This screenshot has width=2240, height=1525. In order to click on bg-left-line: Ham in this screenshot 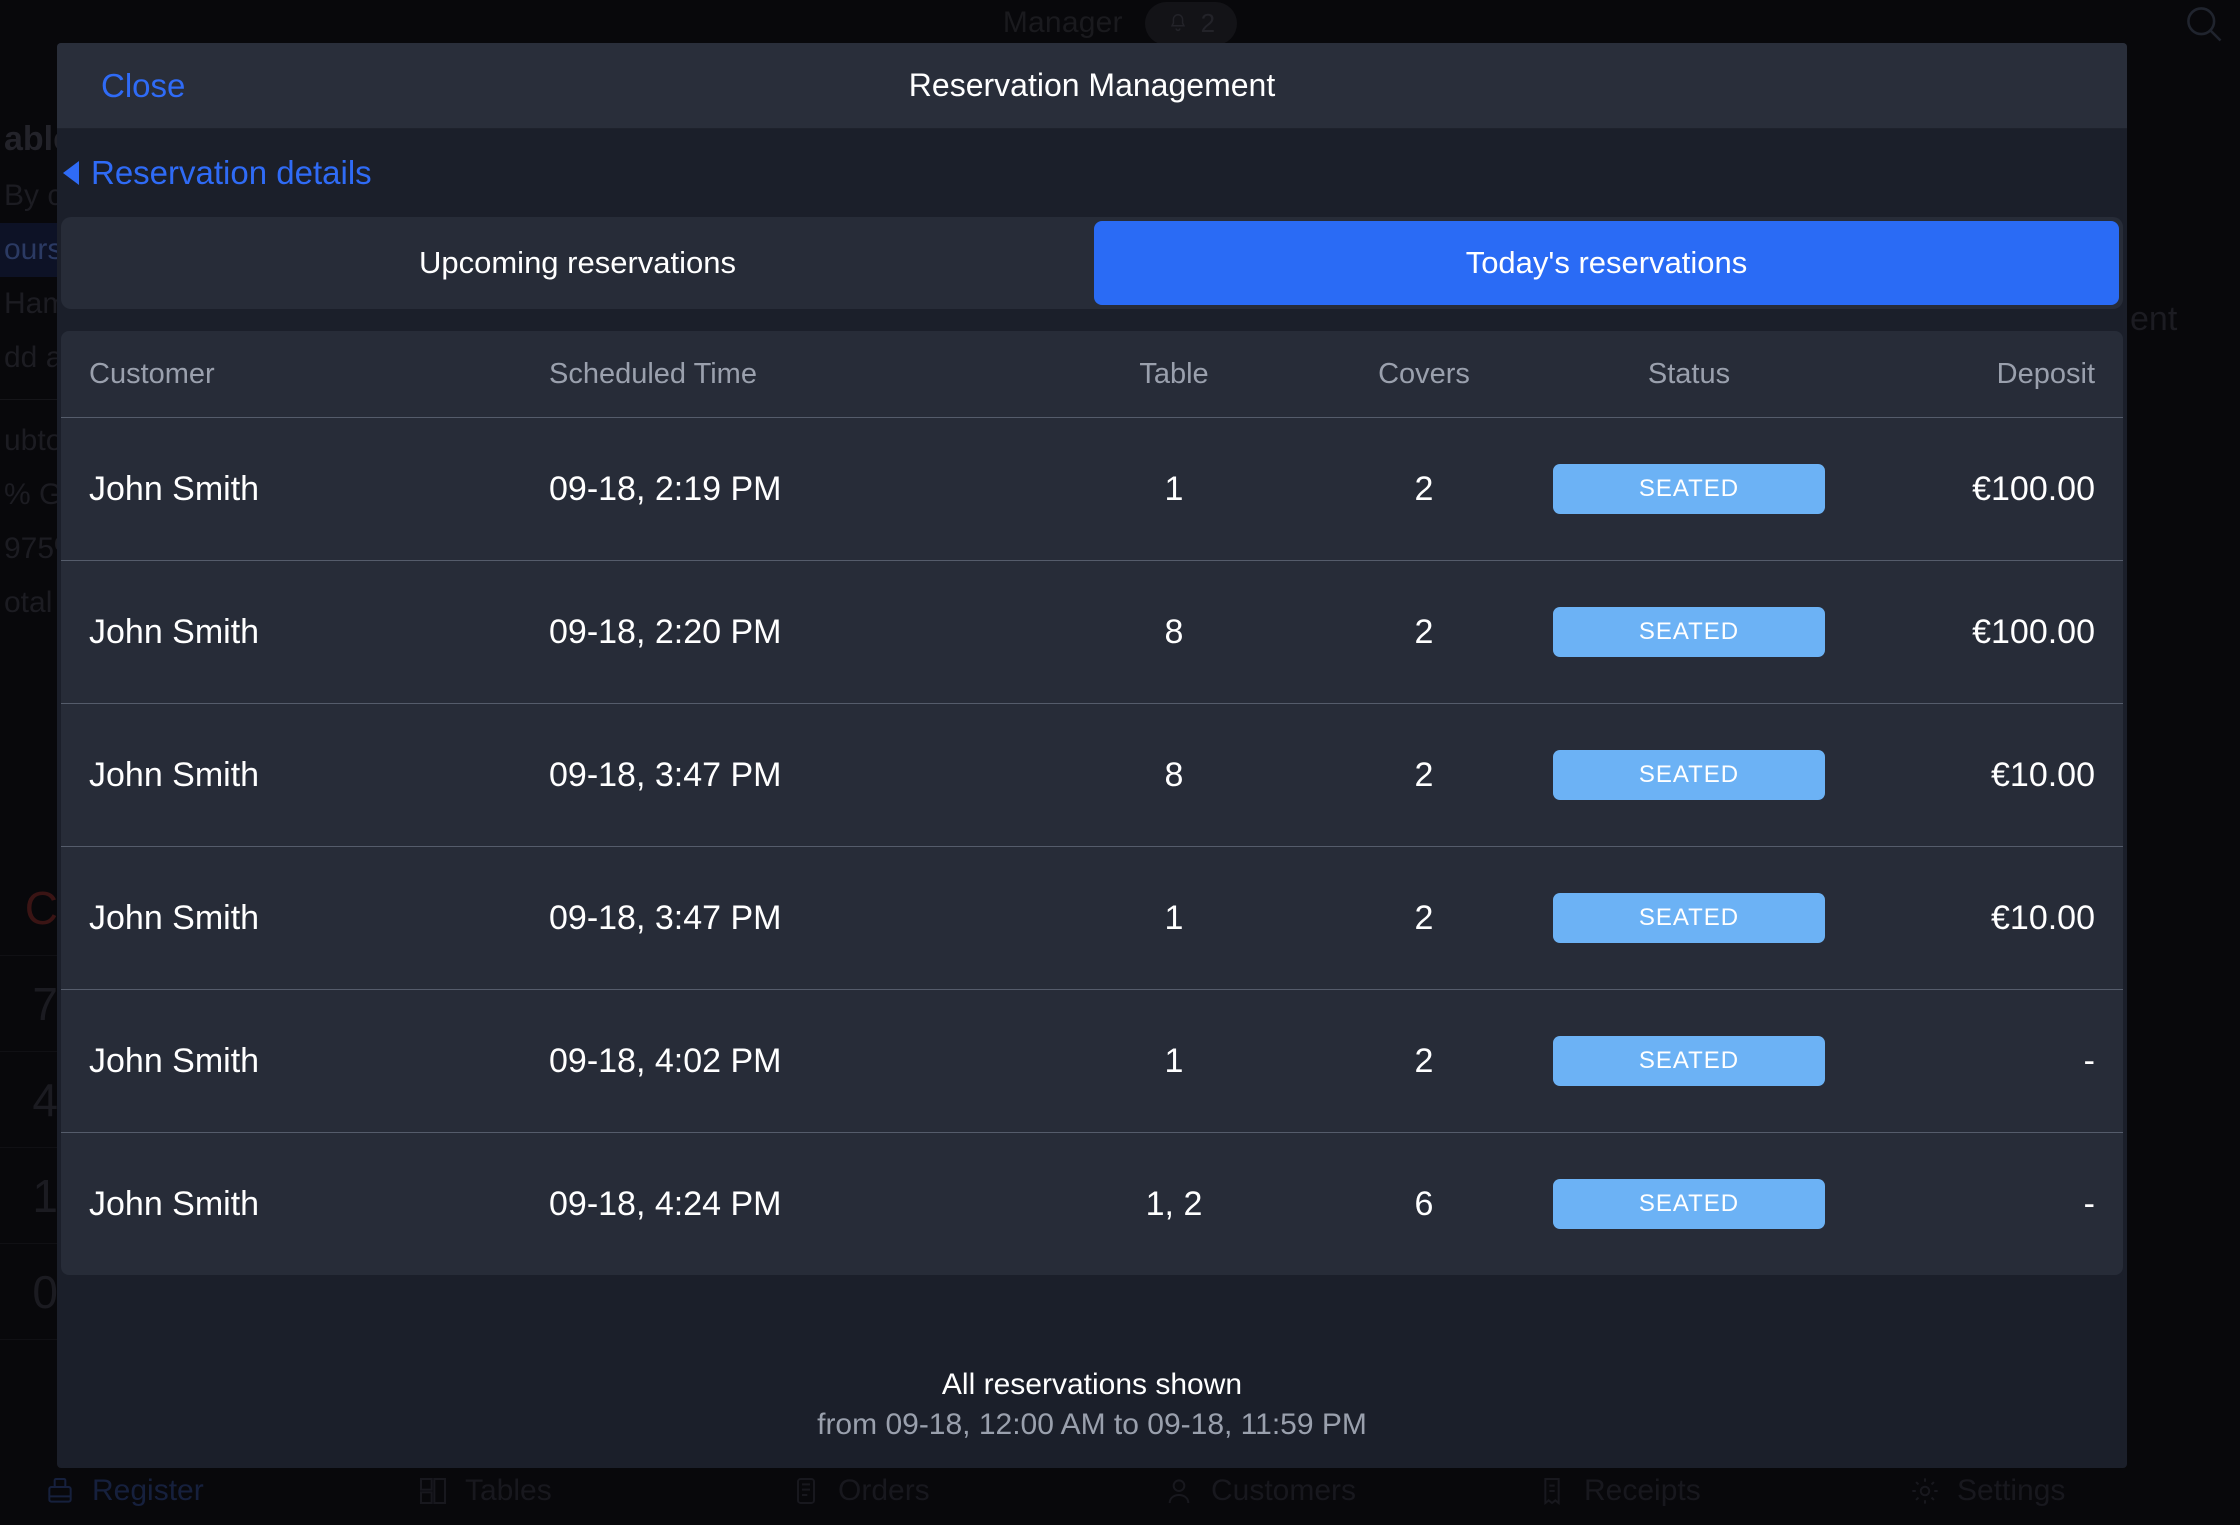, I will do `click(32, 303)`.